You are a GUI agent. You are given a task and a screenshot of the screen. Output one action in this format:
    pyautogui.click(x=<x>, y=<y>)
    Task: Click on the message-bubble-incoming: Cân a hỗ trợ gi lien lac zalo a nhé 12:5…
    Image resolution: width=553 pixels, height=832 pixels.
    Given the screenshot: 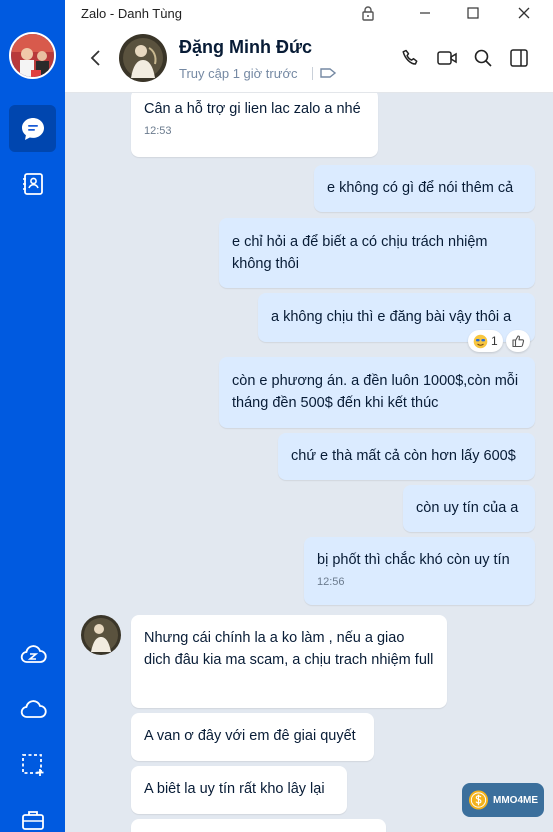 What is the action you would take?
    pyautogui.click(x=254, y=125)
    